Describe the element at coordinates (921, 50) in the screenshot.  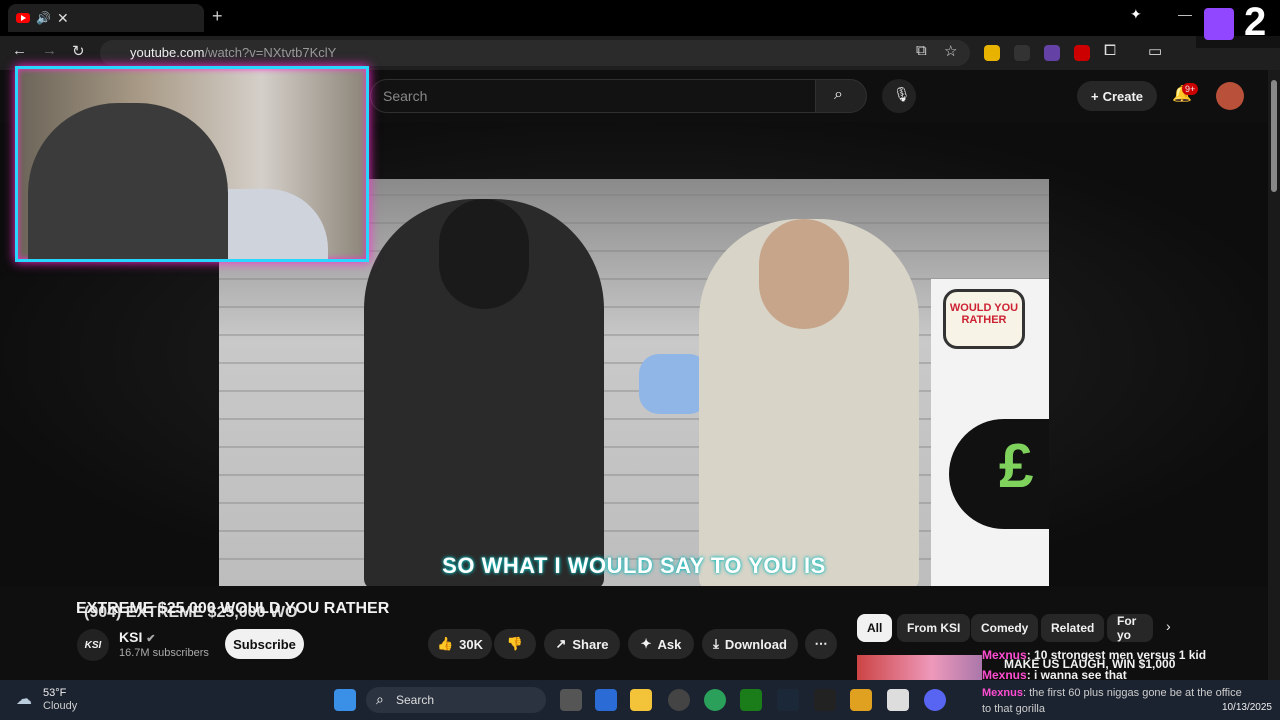
I see `cast-icon: ⧉` at that location.